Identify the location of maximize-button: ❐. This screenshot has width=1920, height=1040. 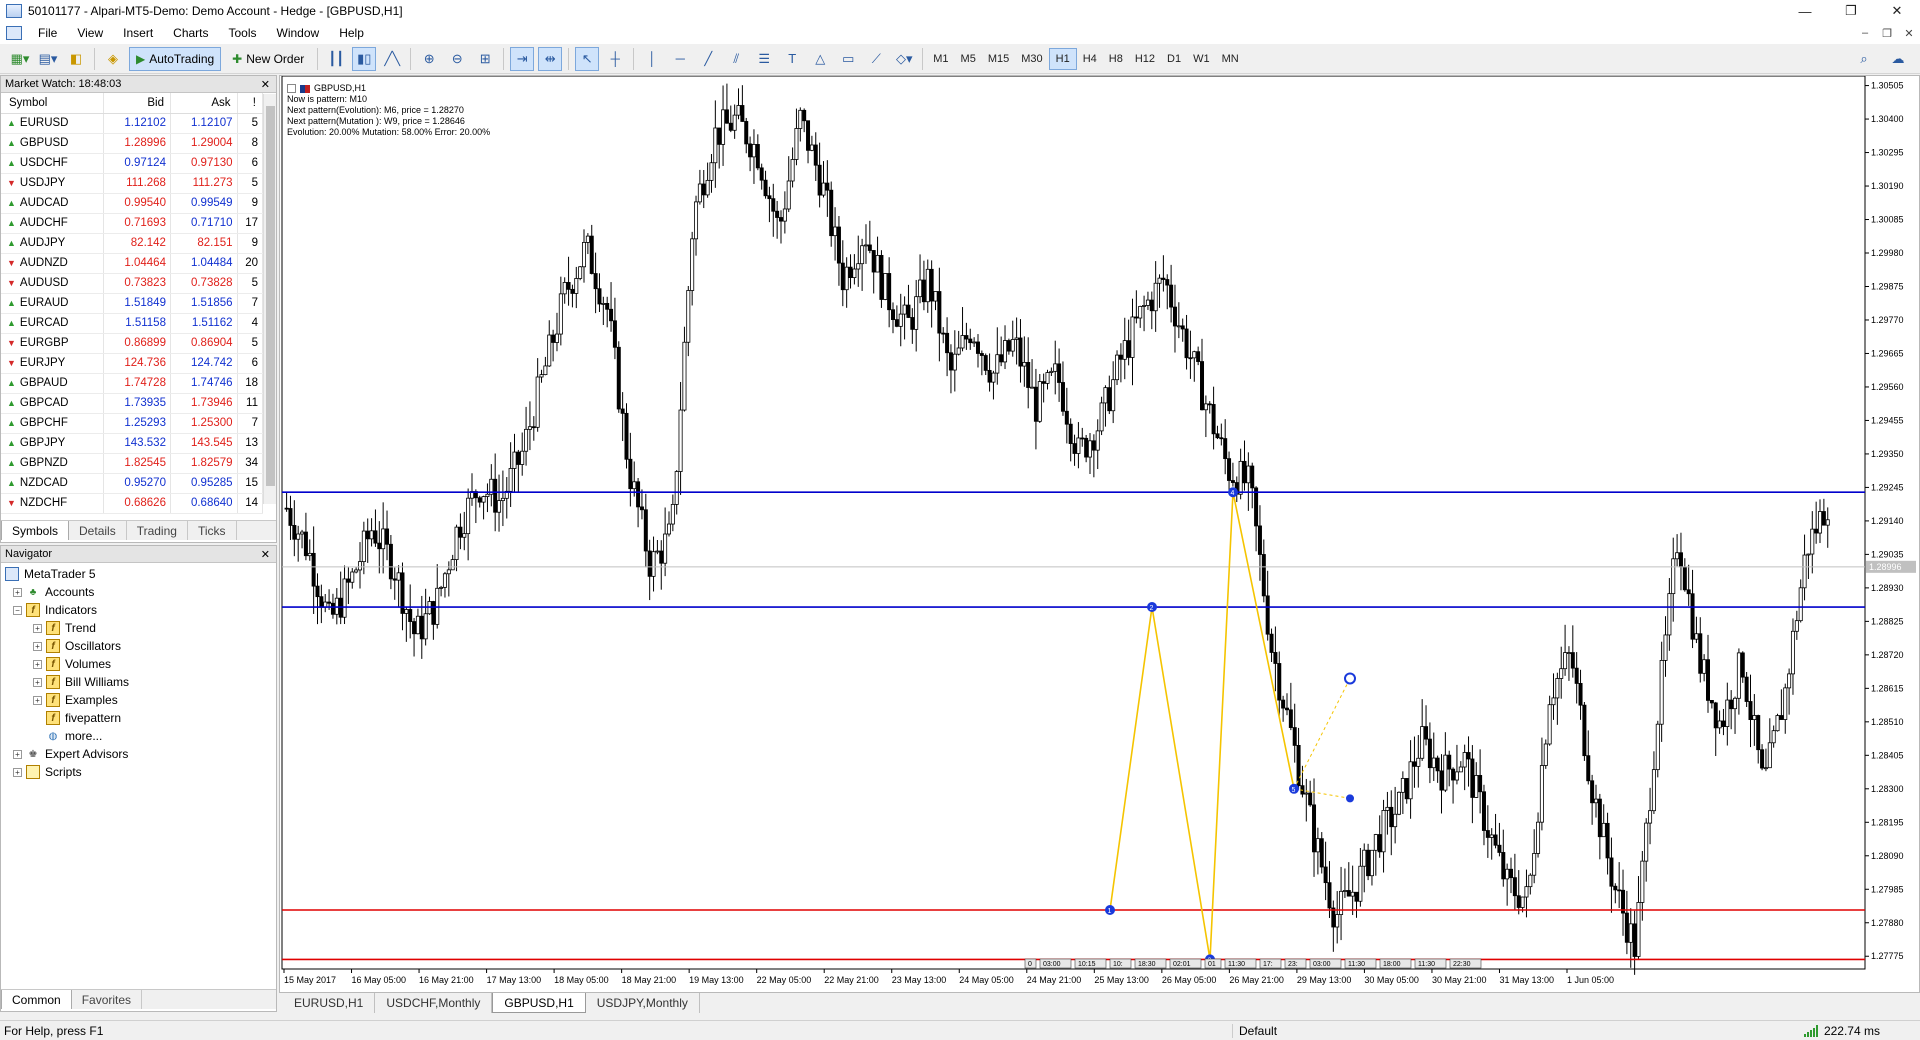
(1851, 11).